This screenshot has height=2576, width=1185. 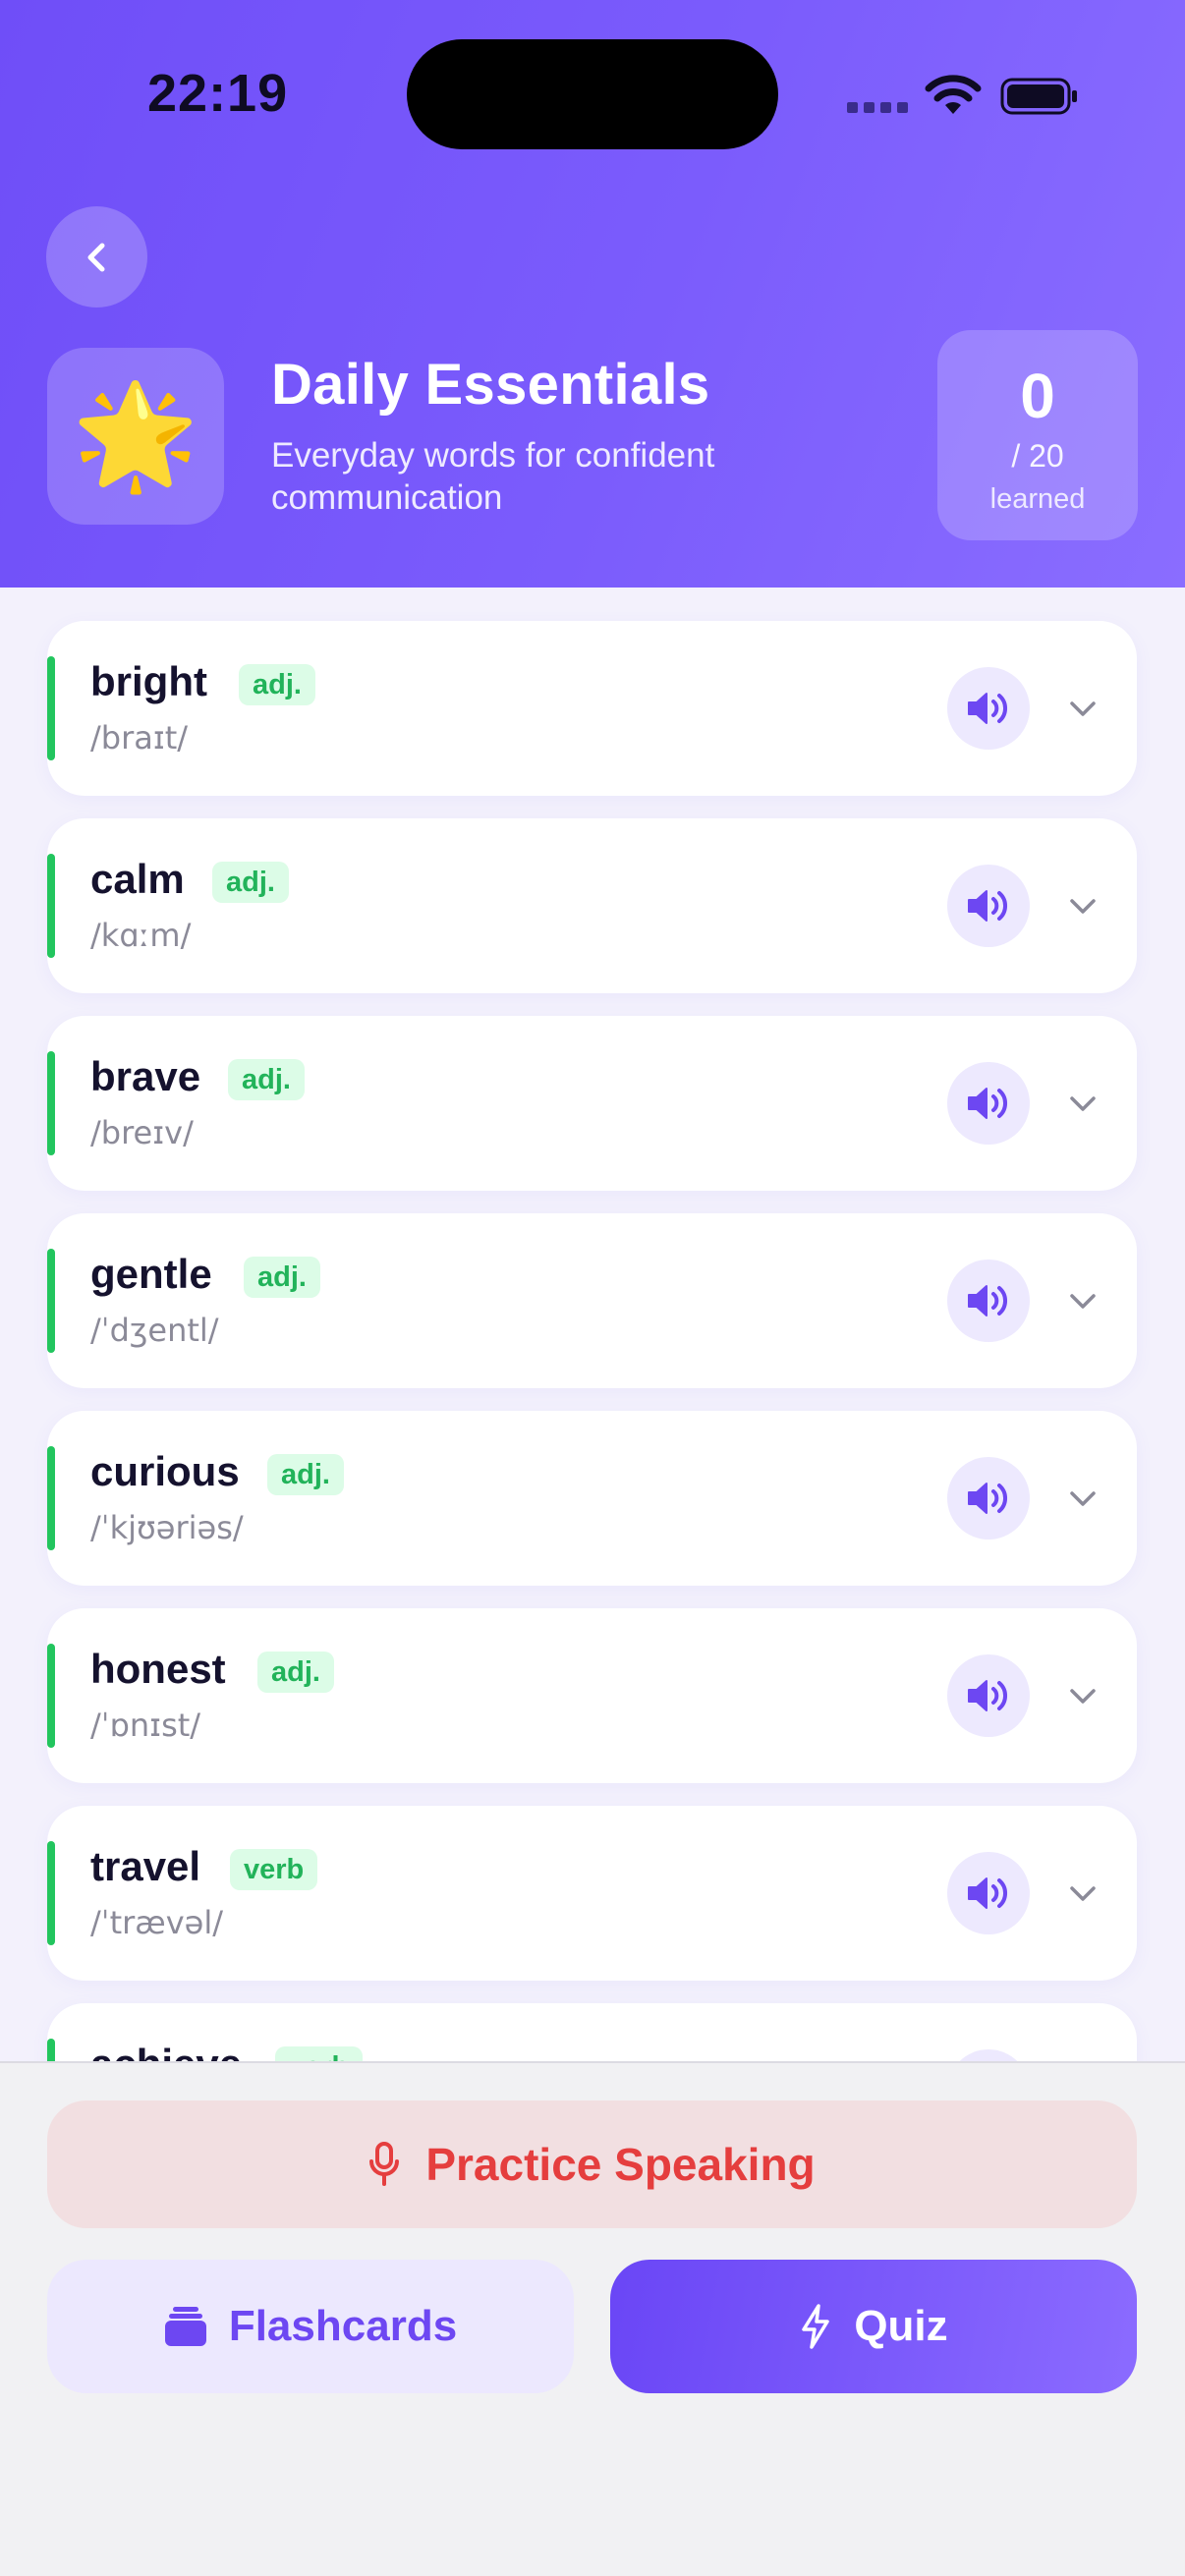 What do you see at coordinates (592, 905) in the screenshot?
I see `word-card: calm adj. /kɑːm/` at bounding box center [592, 905].